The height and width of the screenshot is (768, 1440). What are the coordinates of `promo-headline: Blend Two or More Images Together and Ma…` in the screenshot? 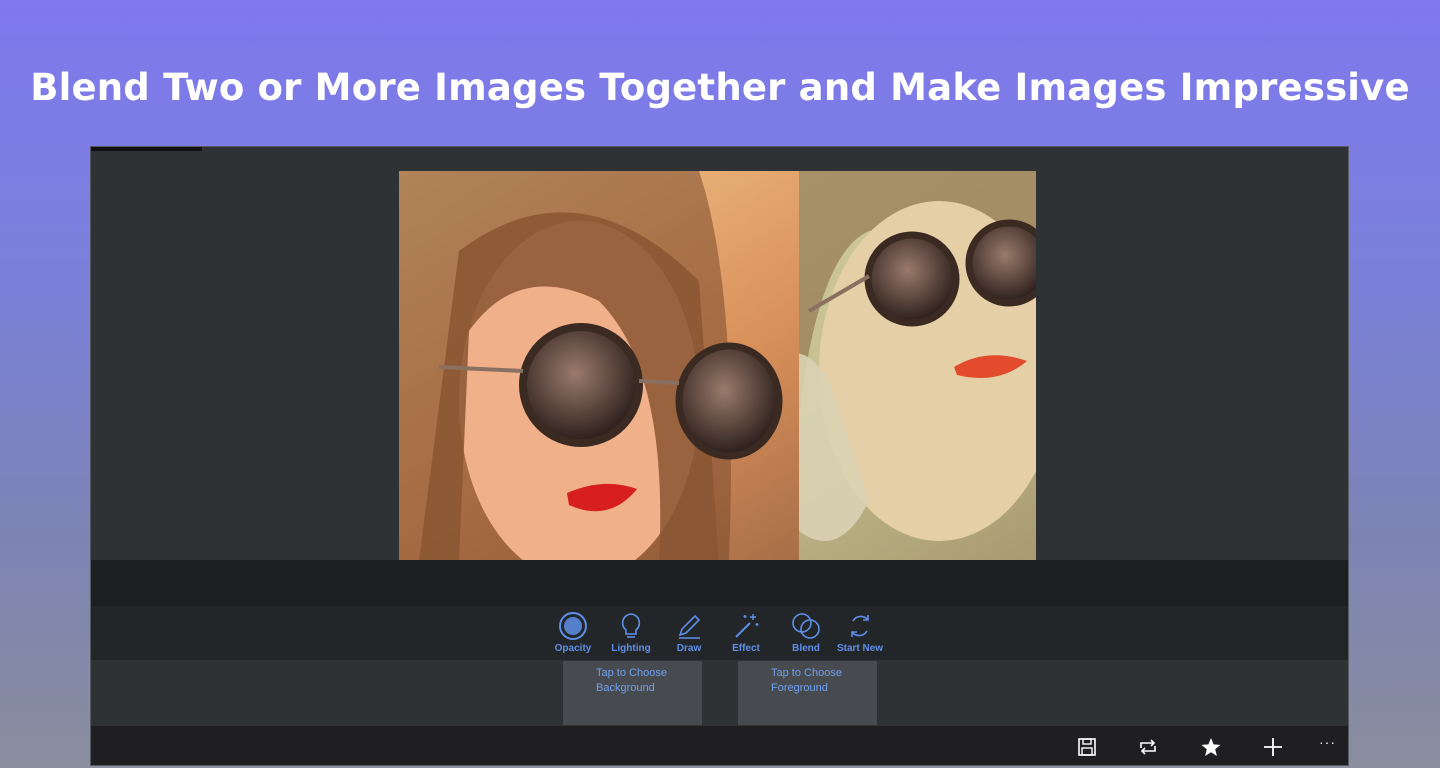 It's located at (720, 87).